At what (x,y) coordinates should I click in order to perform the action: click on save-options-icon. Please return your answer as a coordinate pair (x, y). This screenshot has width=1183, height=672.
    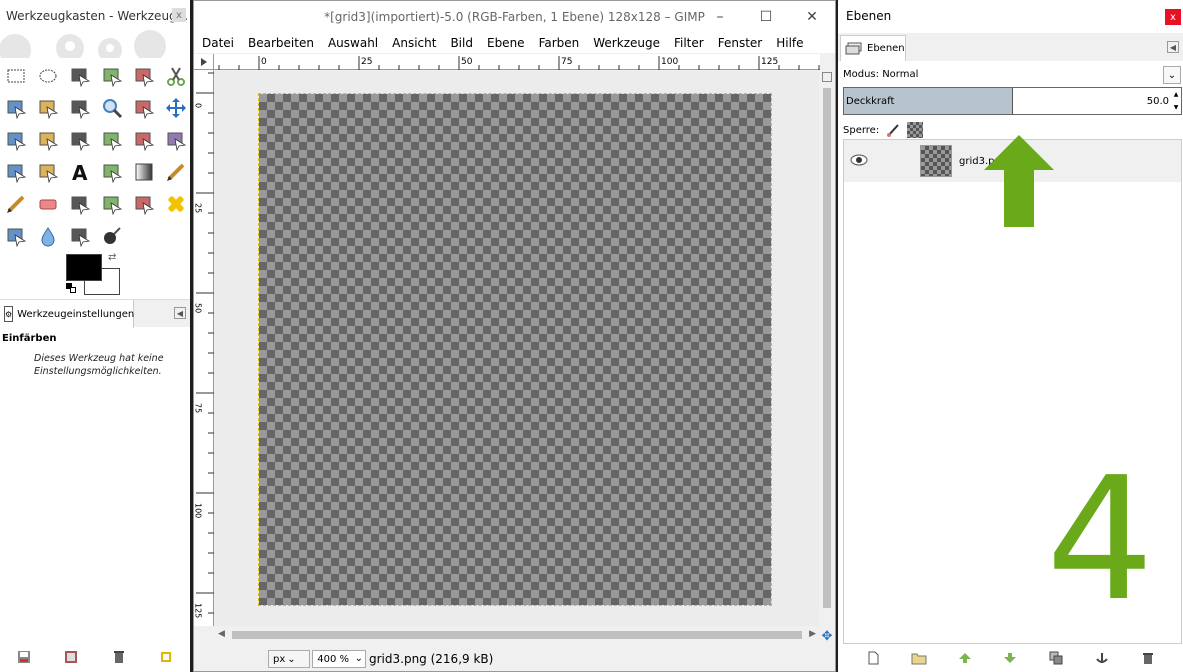
    Looking at the image, I should click on (24, 657).